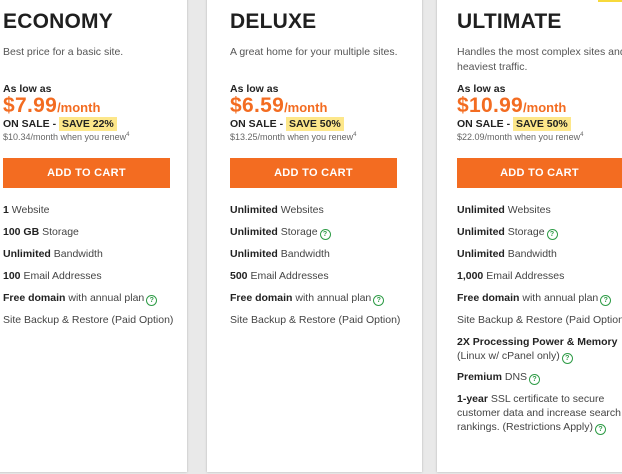 The image size is (622, 474). What do you see at coordinates (287, 124) in the screenshot?
I see `sale-line: ON SALE - SAVE 50%` at bounding box center [287, 124].